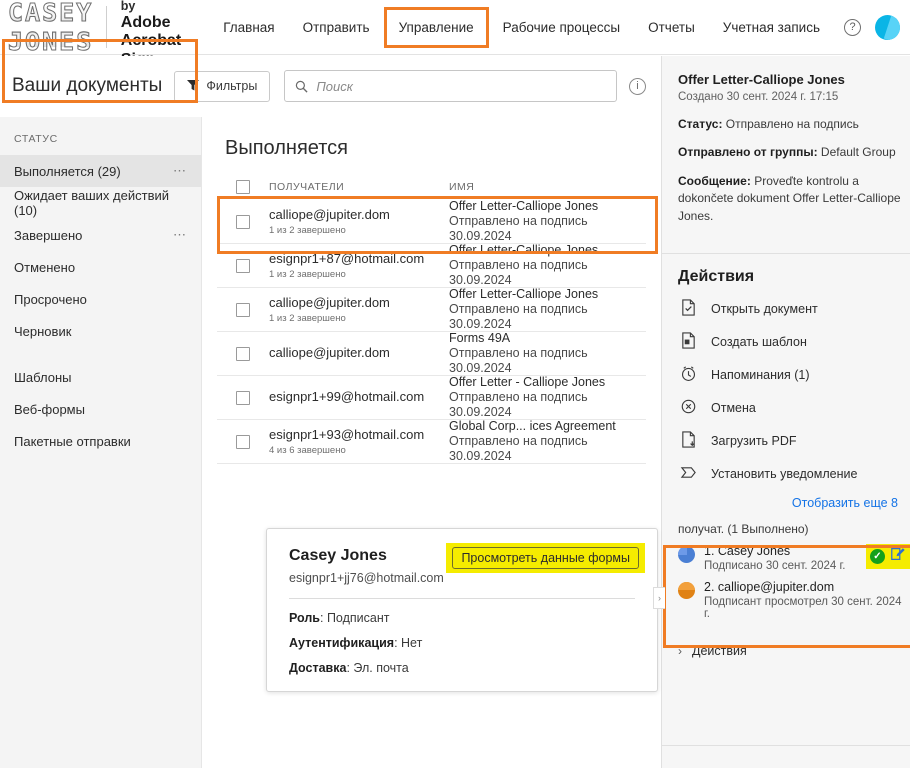  Describe the element at coordinates (436, 27) in the screenshot. I see `nav-item-manage: Управление` at that location.